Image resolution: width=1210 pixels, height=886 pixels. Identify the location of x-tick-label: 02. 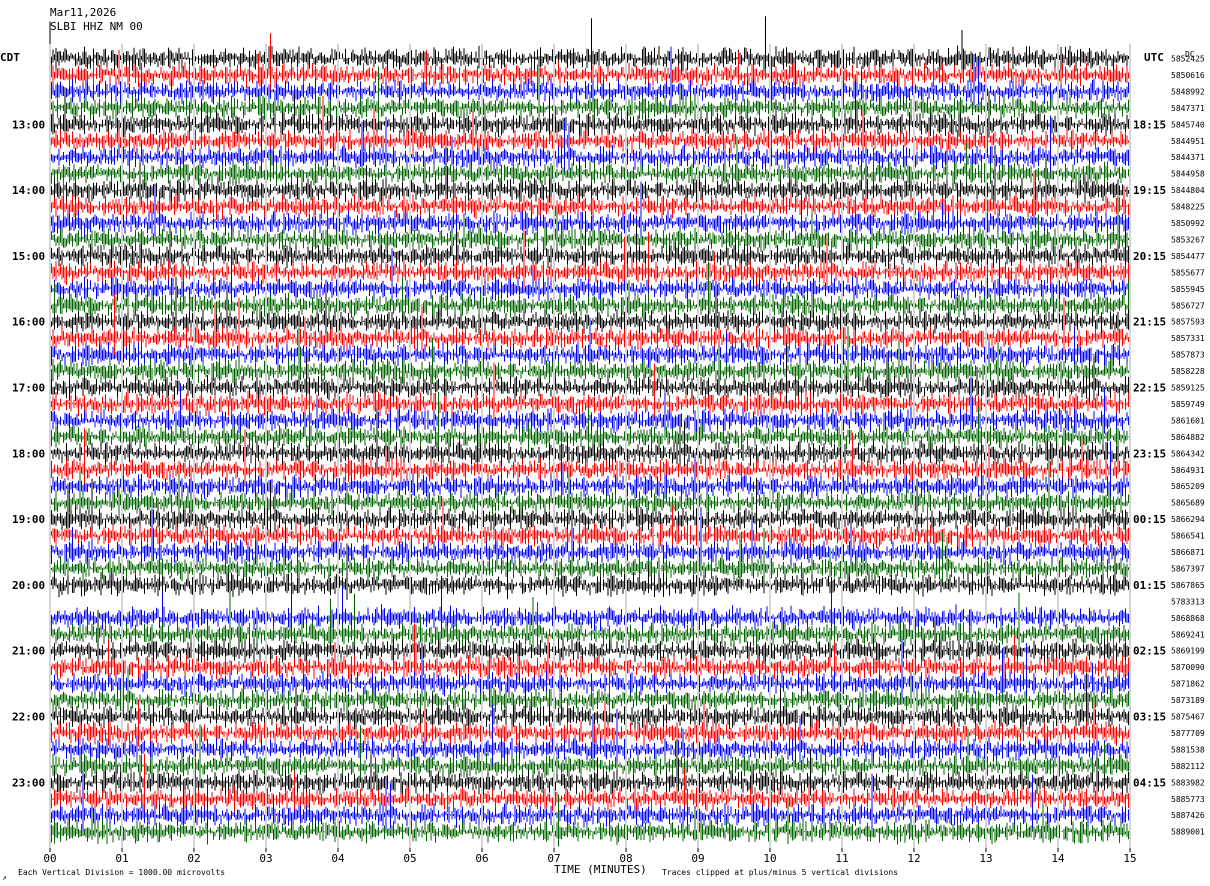
(193, 858).